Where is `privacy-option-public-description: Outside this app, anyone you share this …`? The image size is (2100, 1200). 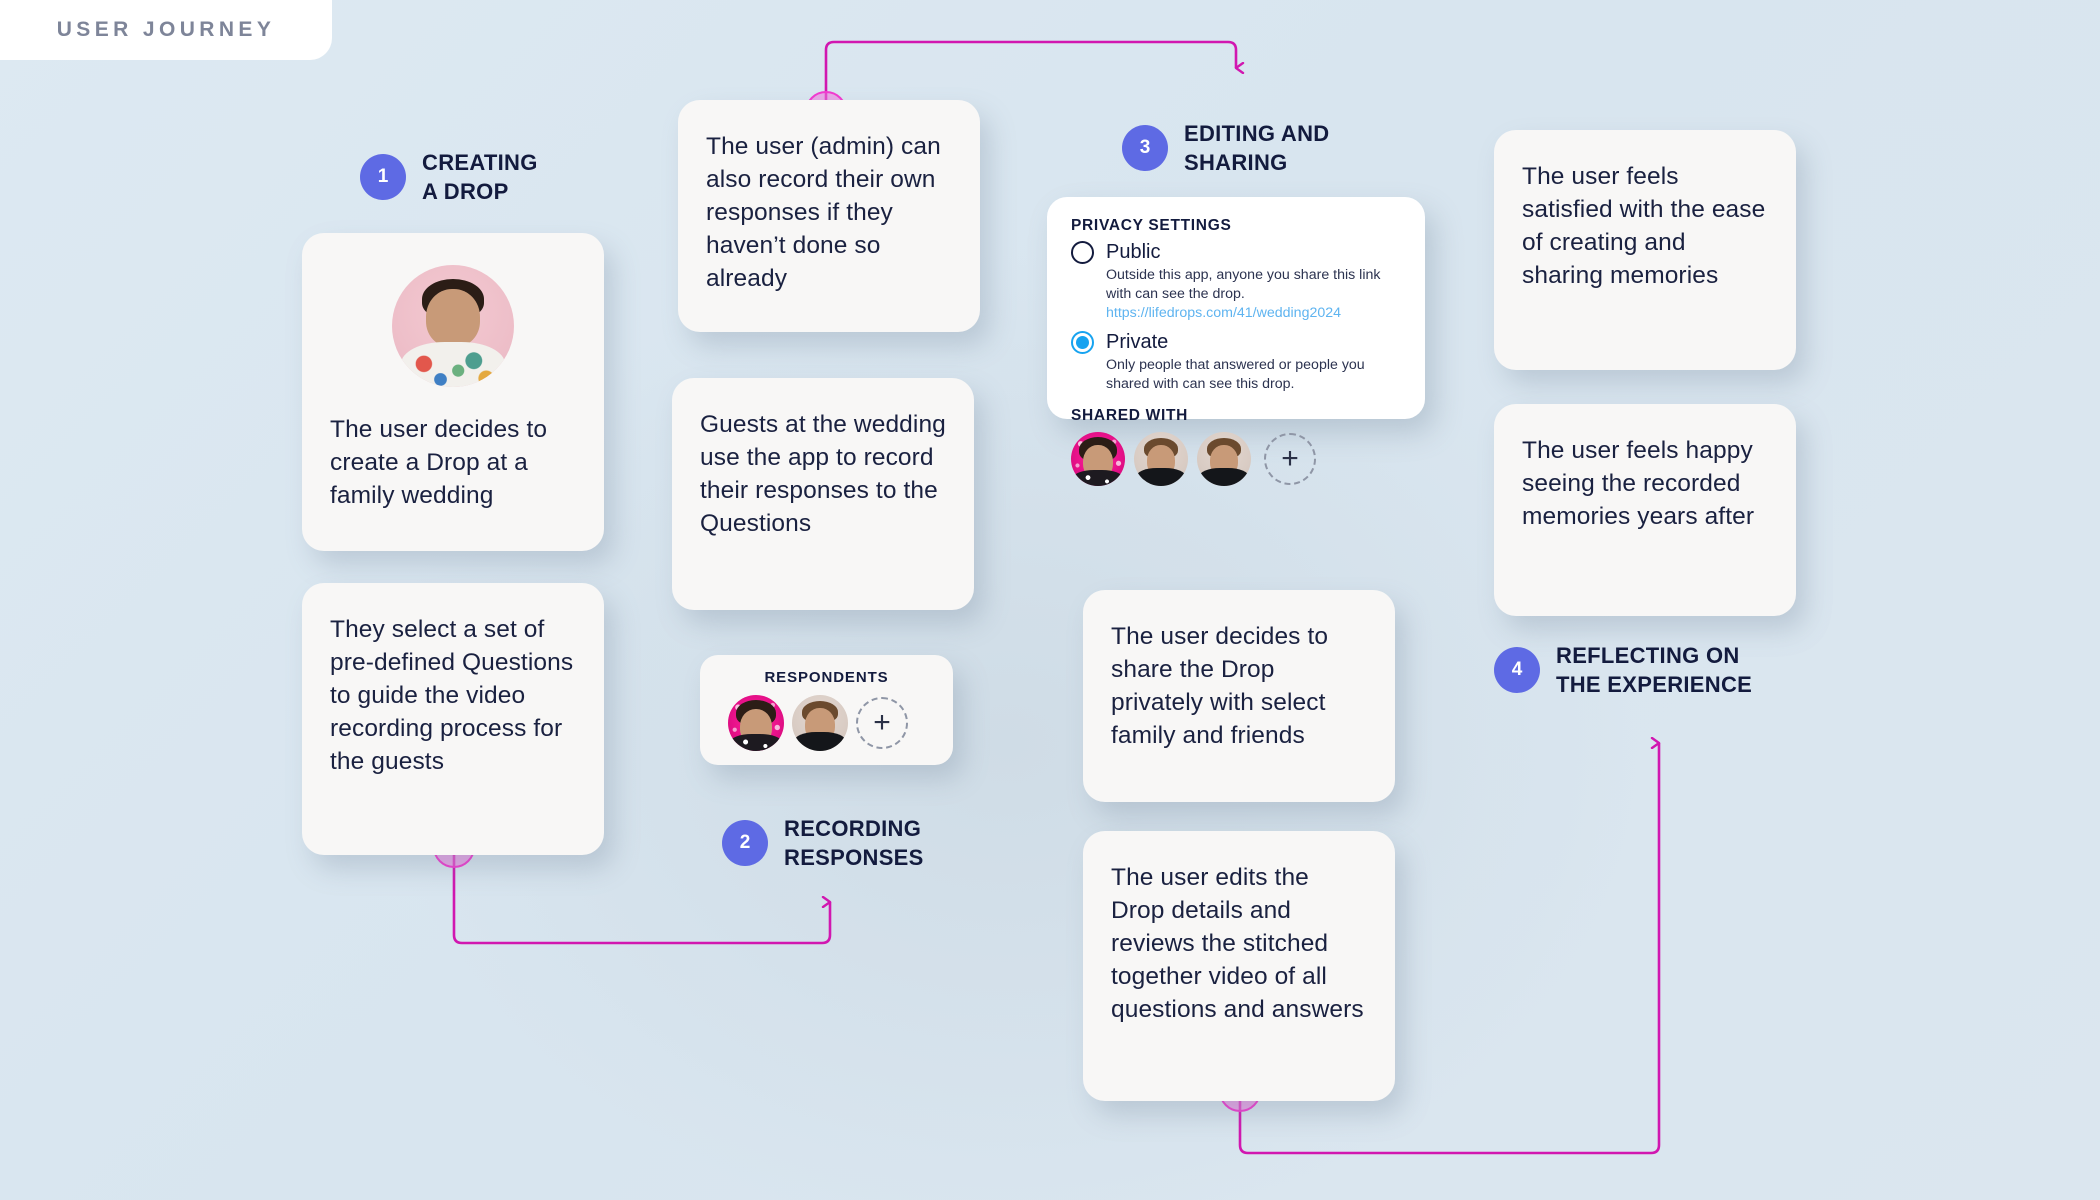
privacy-option-public-description: Outside this app, anyone you share this … is located at coordinates (1243, 284).